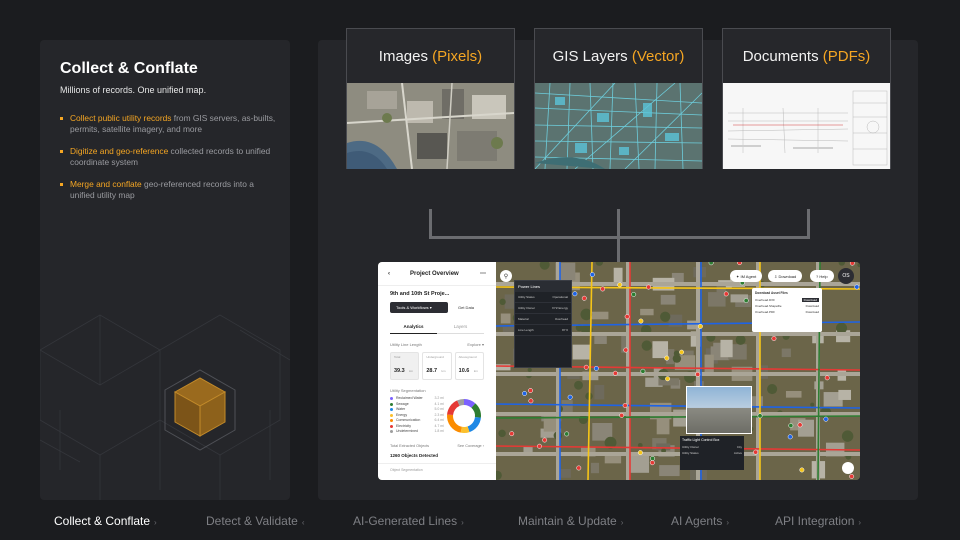  Describe the element at coordinates (397, 357) in the screenshot. I see `stat-label: Total` at that location.